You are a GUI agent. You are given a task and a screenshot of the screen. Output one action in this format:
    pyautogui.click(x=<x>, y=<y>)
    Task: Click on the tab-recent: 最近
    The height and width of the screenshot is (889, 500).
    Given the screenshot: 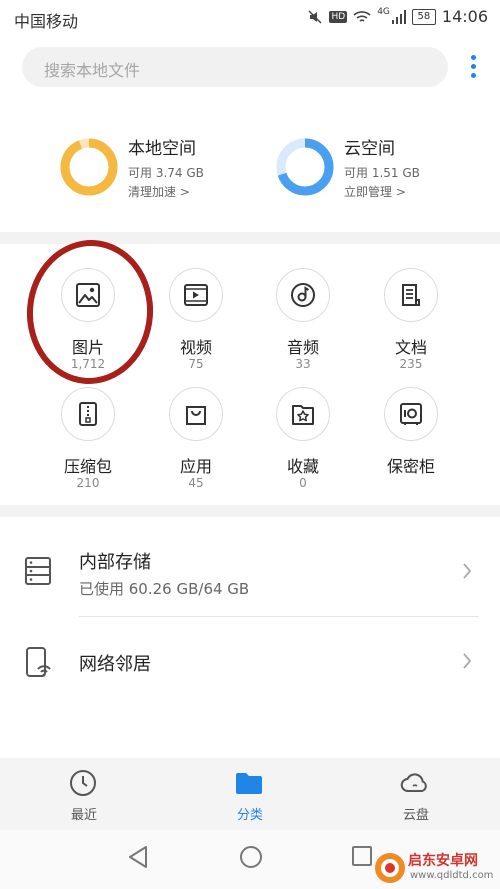 What is the action you would take?
    pyautogui.click(x=84, y=794)
    